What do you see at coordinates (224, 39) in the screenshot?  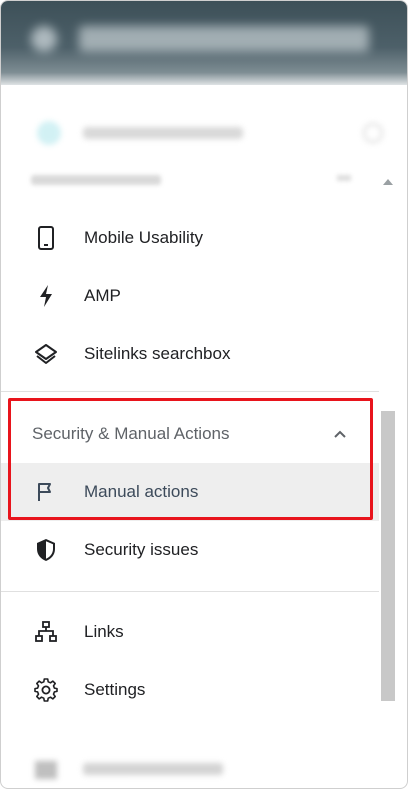 I see `blurred-app-title` at bounding box center [224, 39].